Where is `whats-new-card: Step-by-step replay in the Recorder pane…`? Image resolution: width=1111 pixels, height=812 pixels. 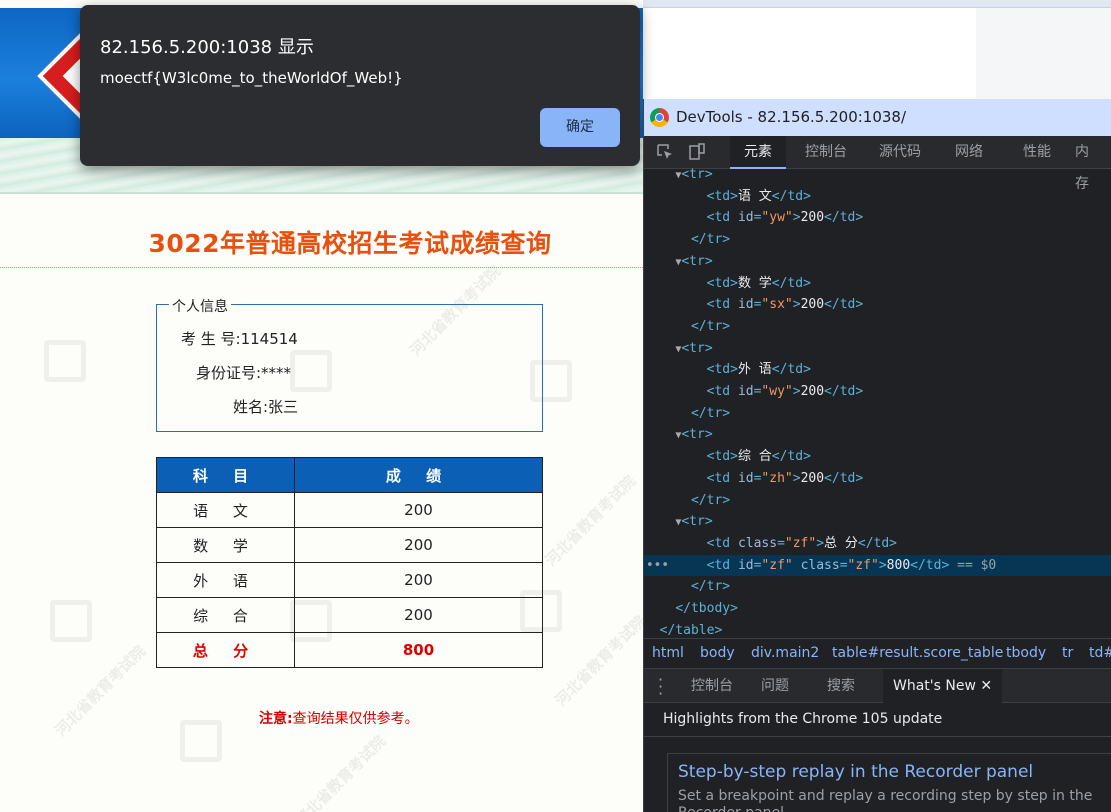 whats-new-card: Step-by-step replay in the Recorder pane… is located at coordinates (889, 782).